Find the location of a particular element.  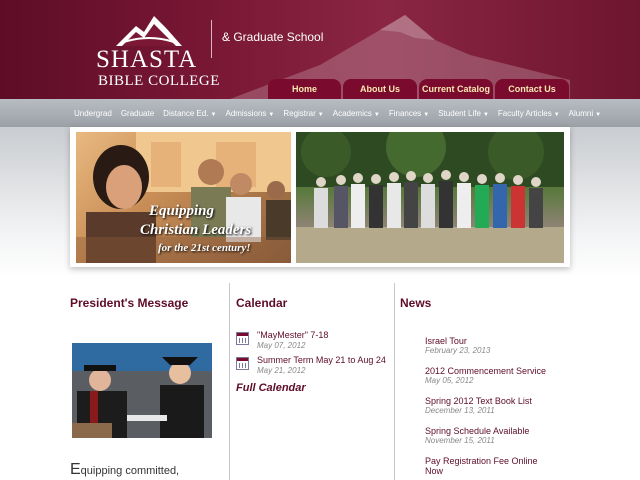

nav-item-alumni: Alumni ▼ is located at coordinates (585, 113).